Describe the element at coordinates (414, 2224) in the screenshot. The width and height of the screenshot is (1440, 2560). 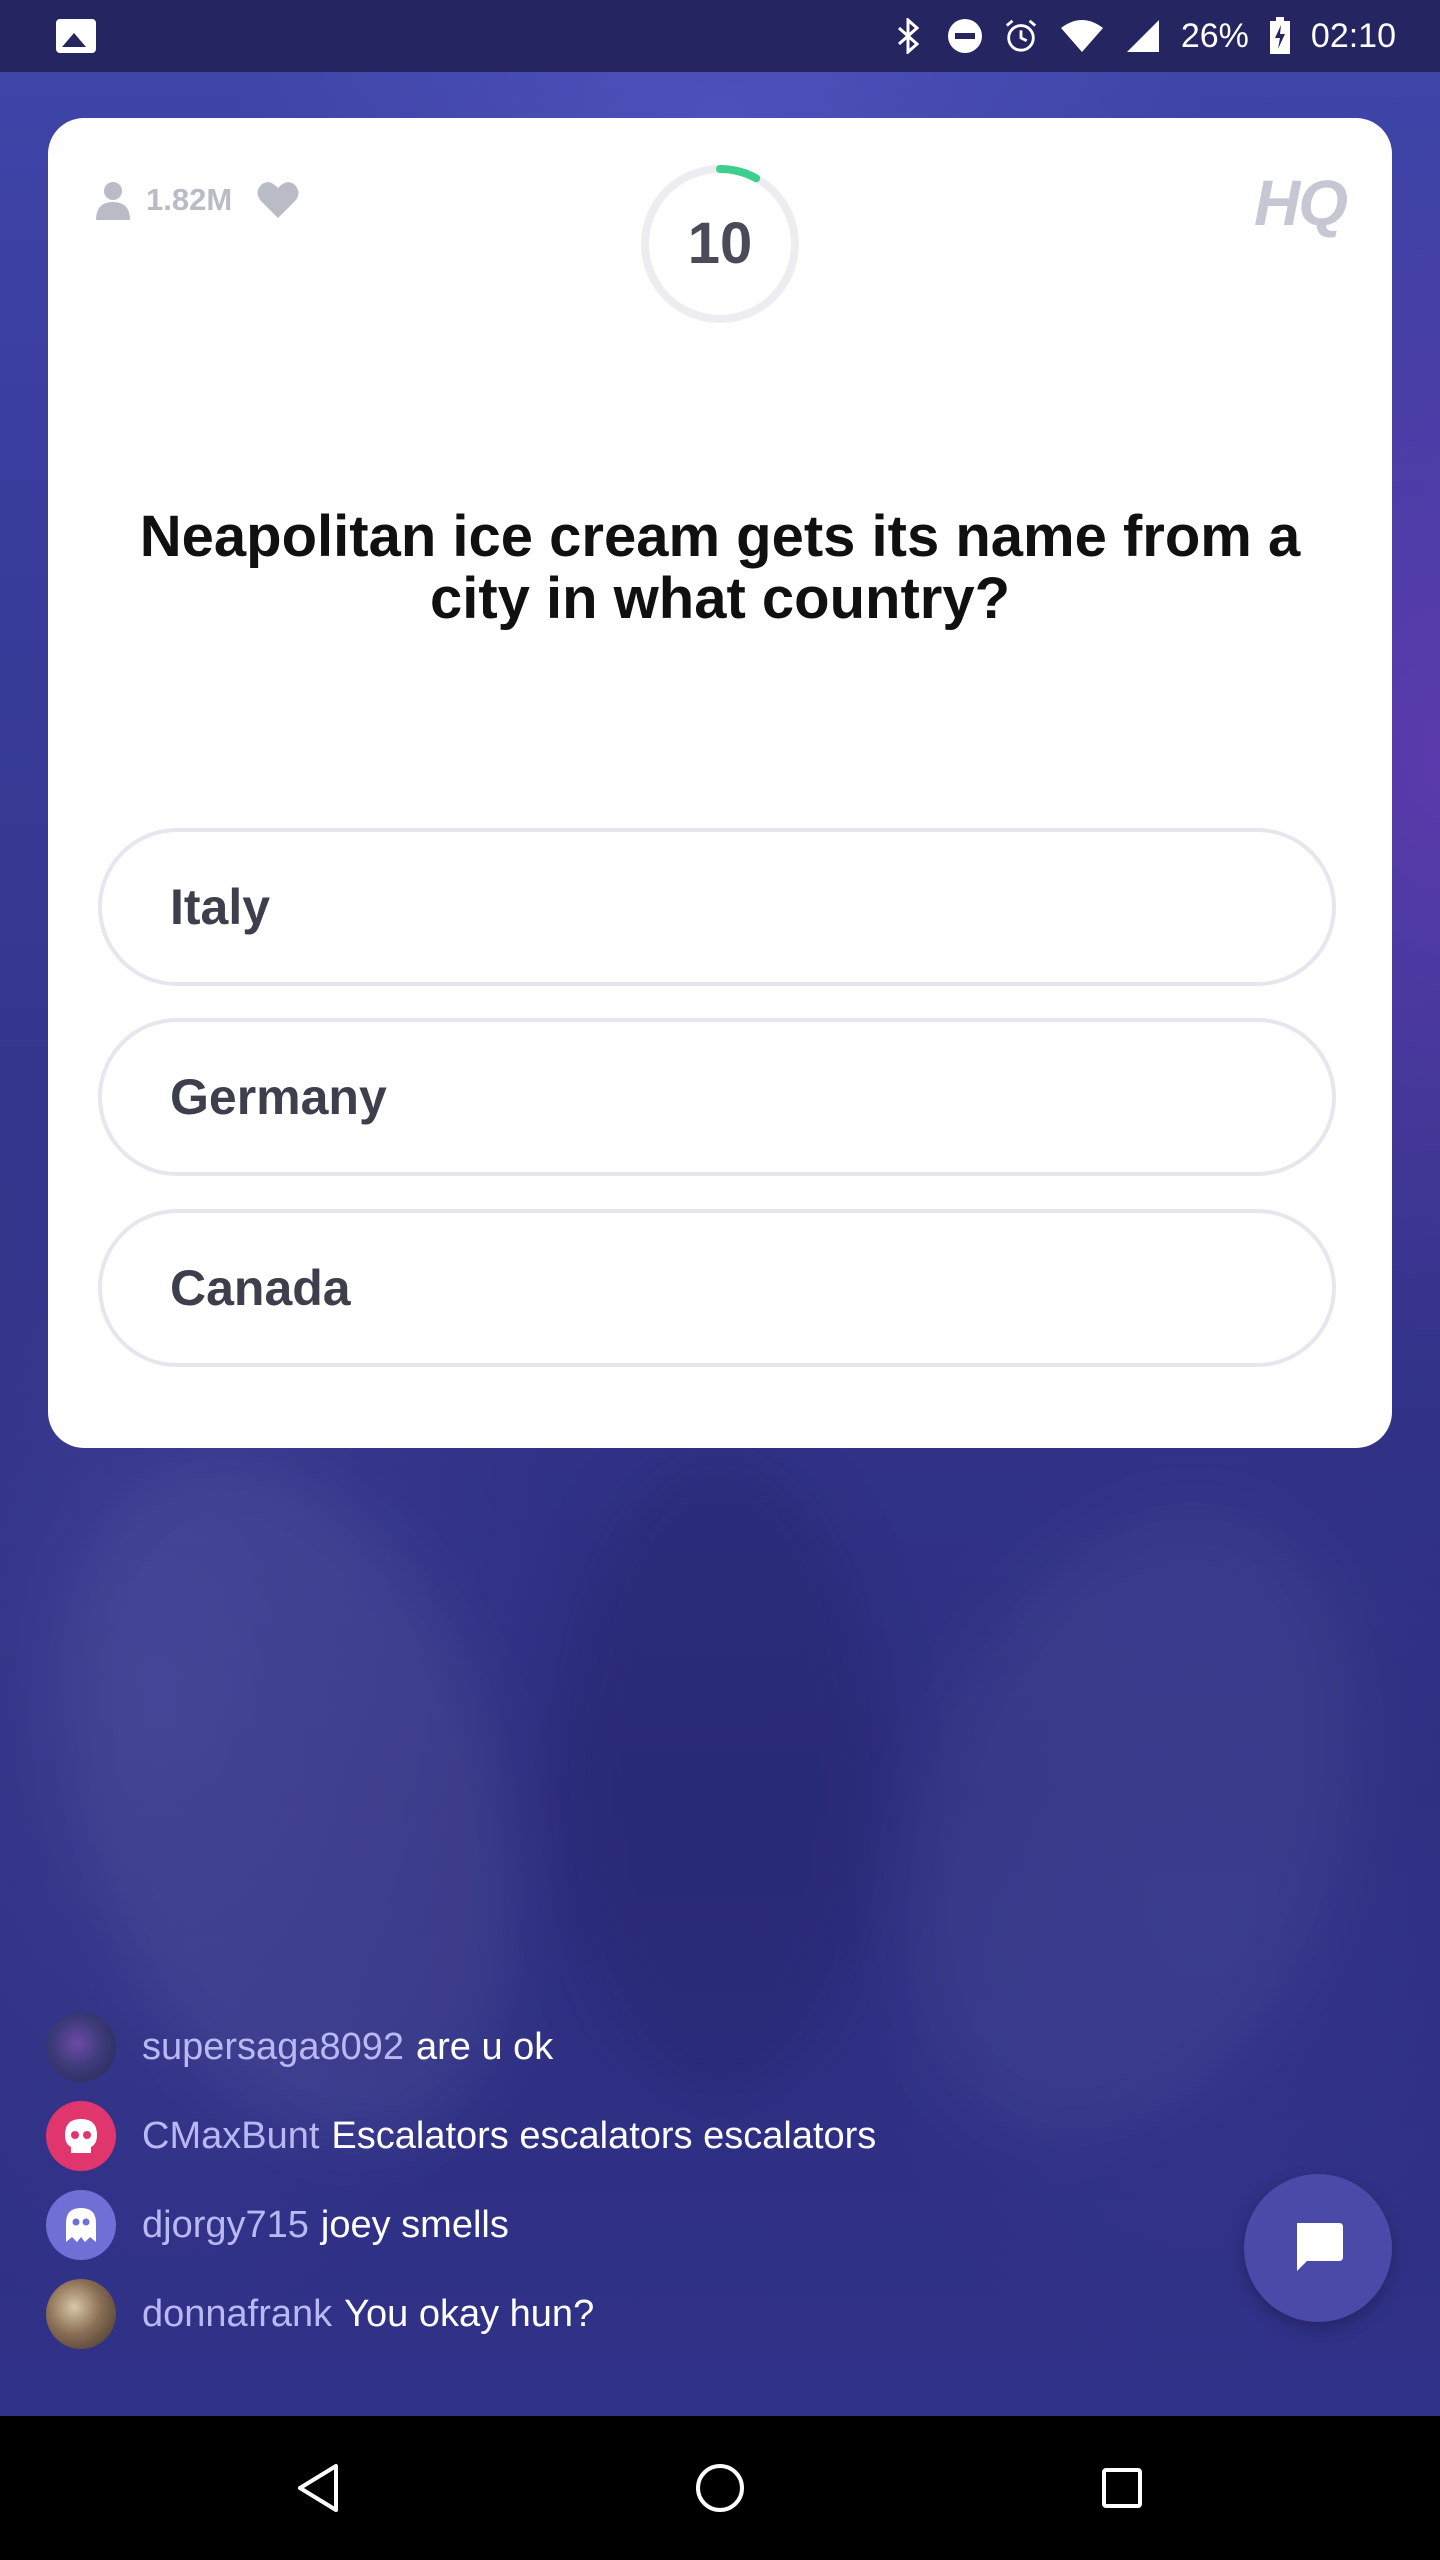
I see `chat-text: joey smells` at that location.